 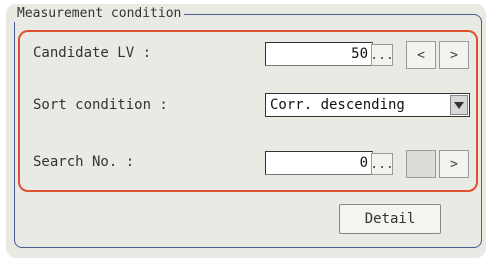 I want to click on chevron-left-icon: <, so click(x=421, y=55).